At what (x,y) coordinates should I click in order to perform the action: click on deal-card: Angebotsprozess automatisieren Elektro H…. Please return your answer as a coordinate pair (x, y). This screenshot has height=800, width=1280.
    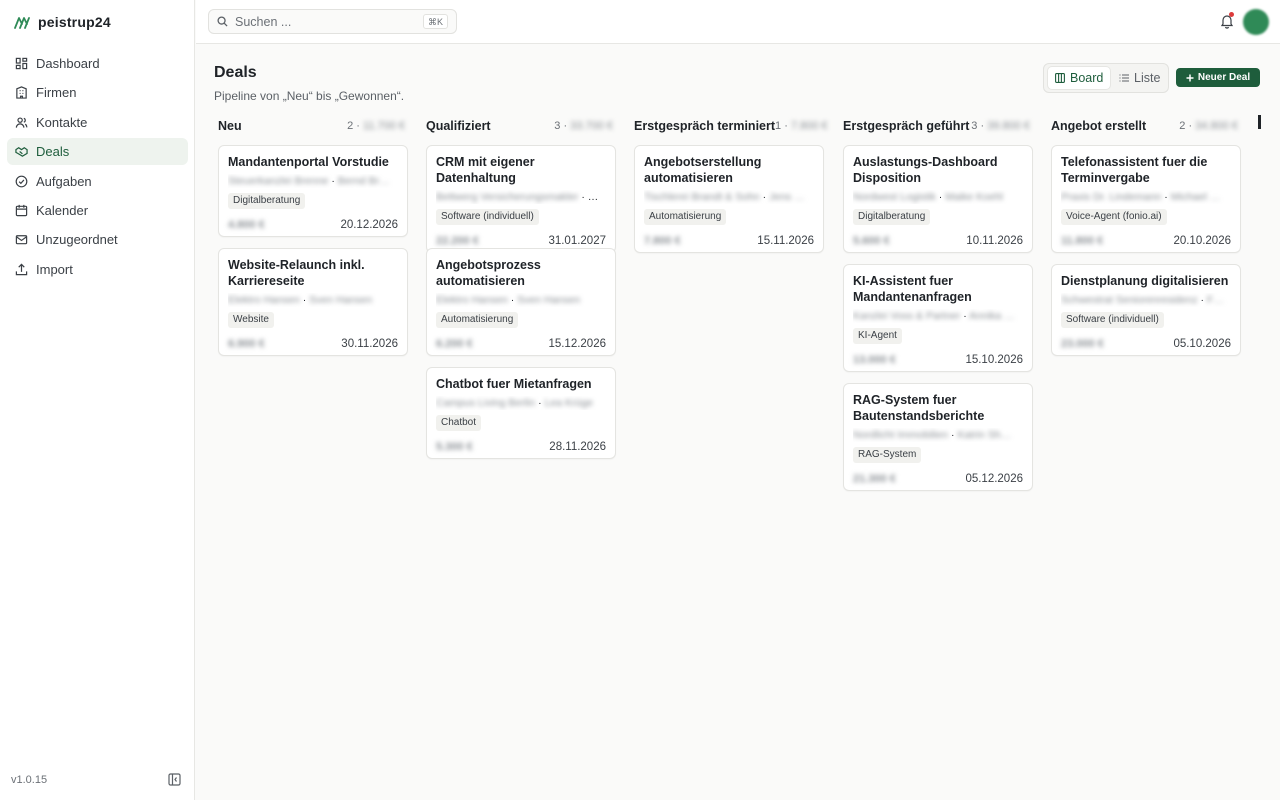
    Looking at the image, I should click on (521, 302).